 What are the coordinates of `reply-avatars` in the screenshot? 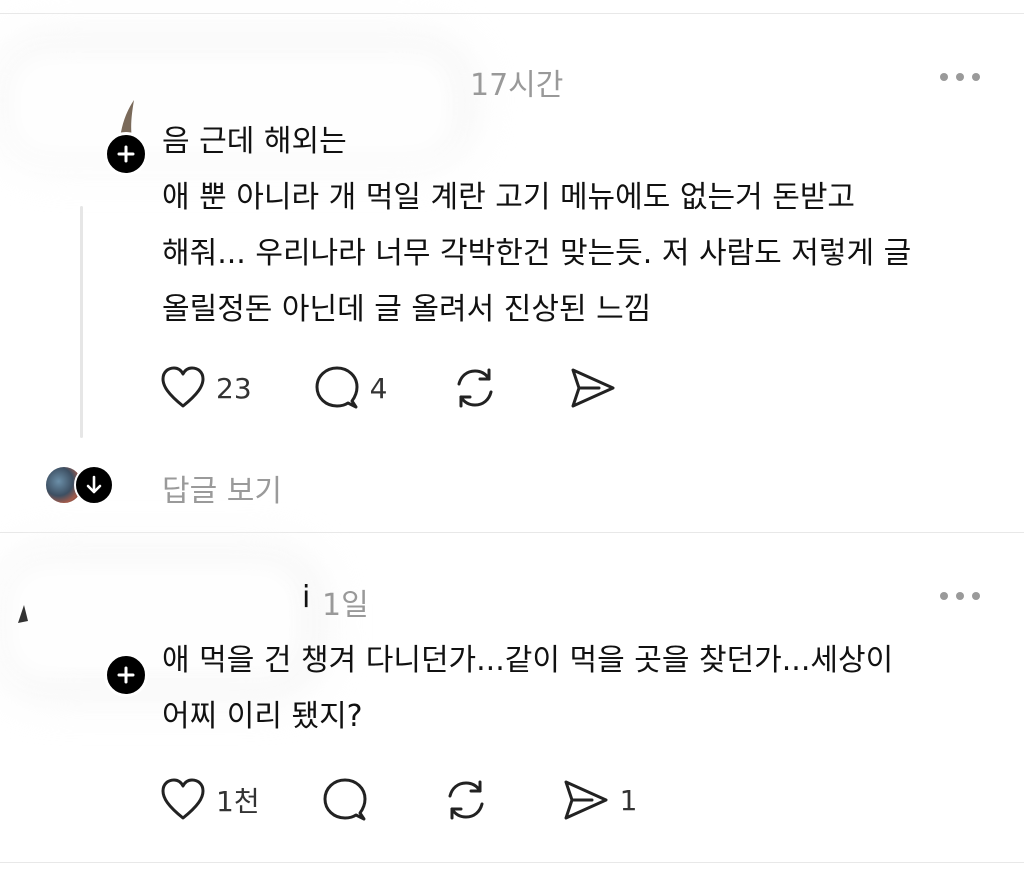 It's located at (79, 485).